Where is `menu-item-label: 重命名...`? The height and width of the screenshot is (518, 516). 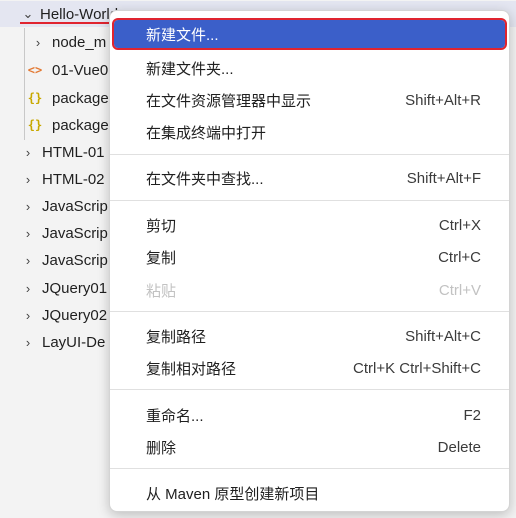
menu-item-label: 重命名... is located at coordinates (175, 416).